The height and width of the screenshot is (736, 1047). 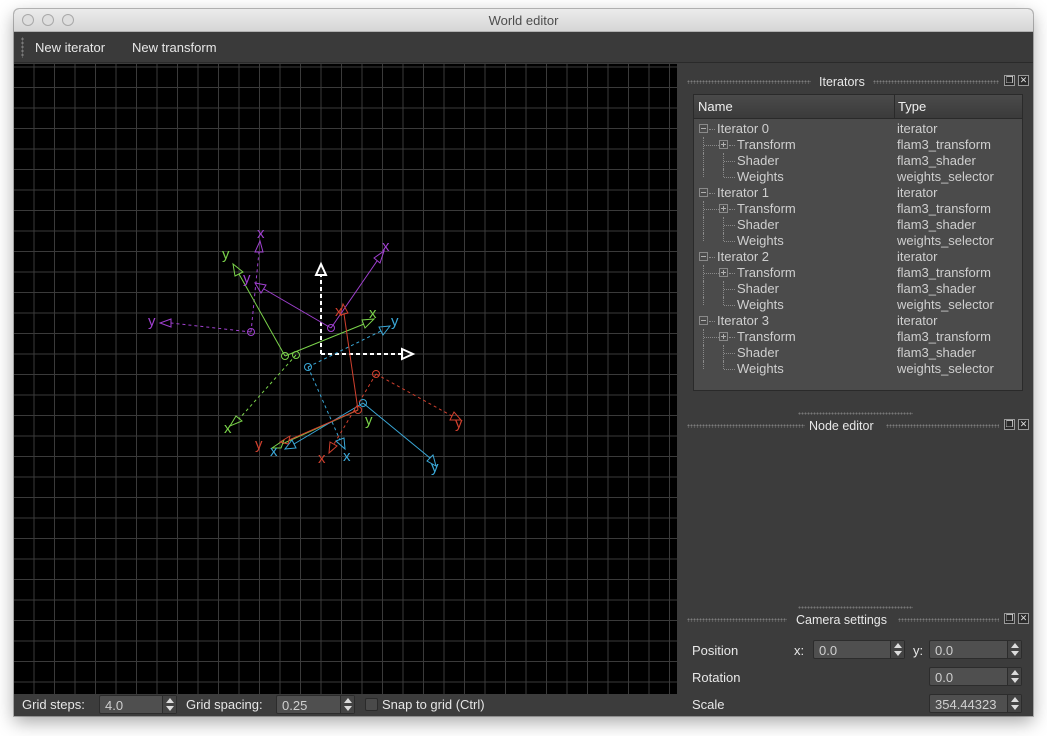 What do you see at coordinates (828, 650) in the screenshot?
I see `position-x-value: 0.0` at bounding box center [828, 650].